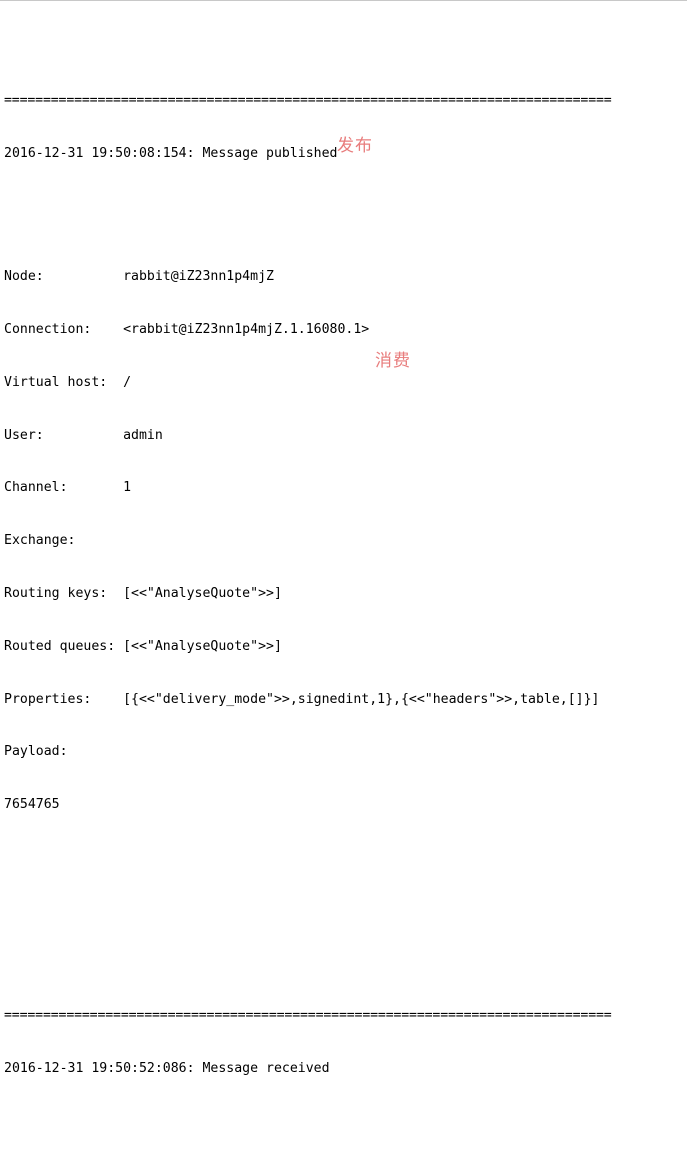  I want to click on field-label: Channel:, so click(64, 488).